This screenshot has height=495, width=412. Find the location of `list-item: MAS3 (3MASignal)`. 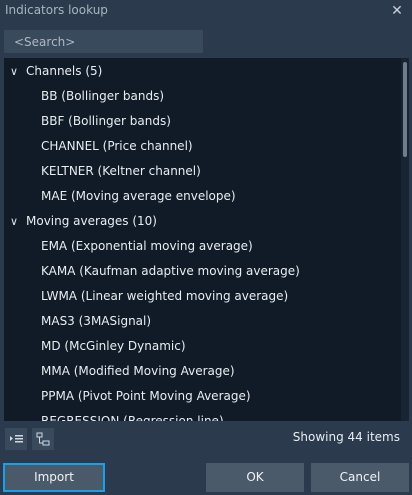

list-item: MAS3 (3MASignal) is located at coordinates (202, 321).